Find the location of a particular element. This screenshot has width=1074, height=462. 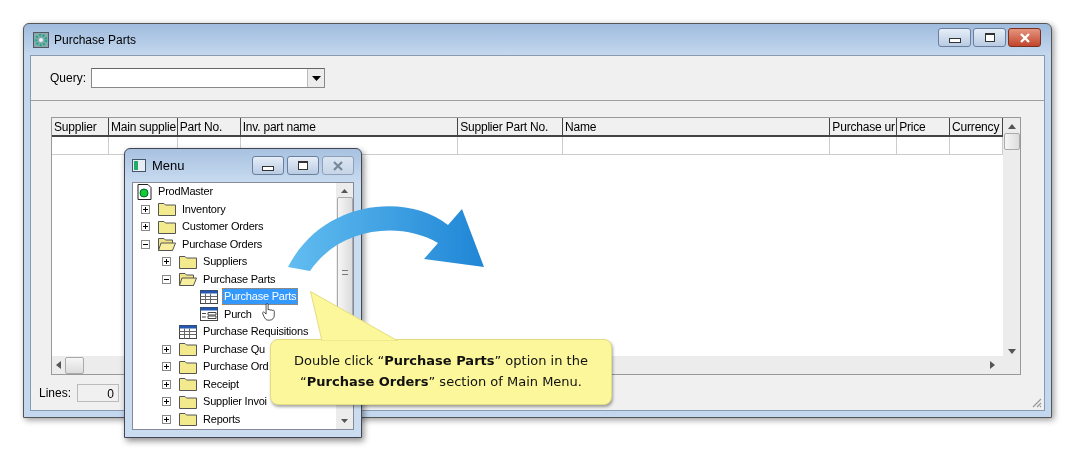

lines-count: 0 is located at coordinates (98, 393).